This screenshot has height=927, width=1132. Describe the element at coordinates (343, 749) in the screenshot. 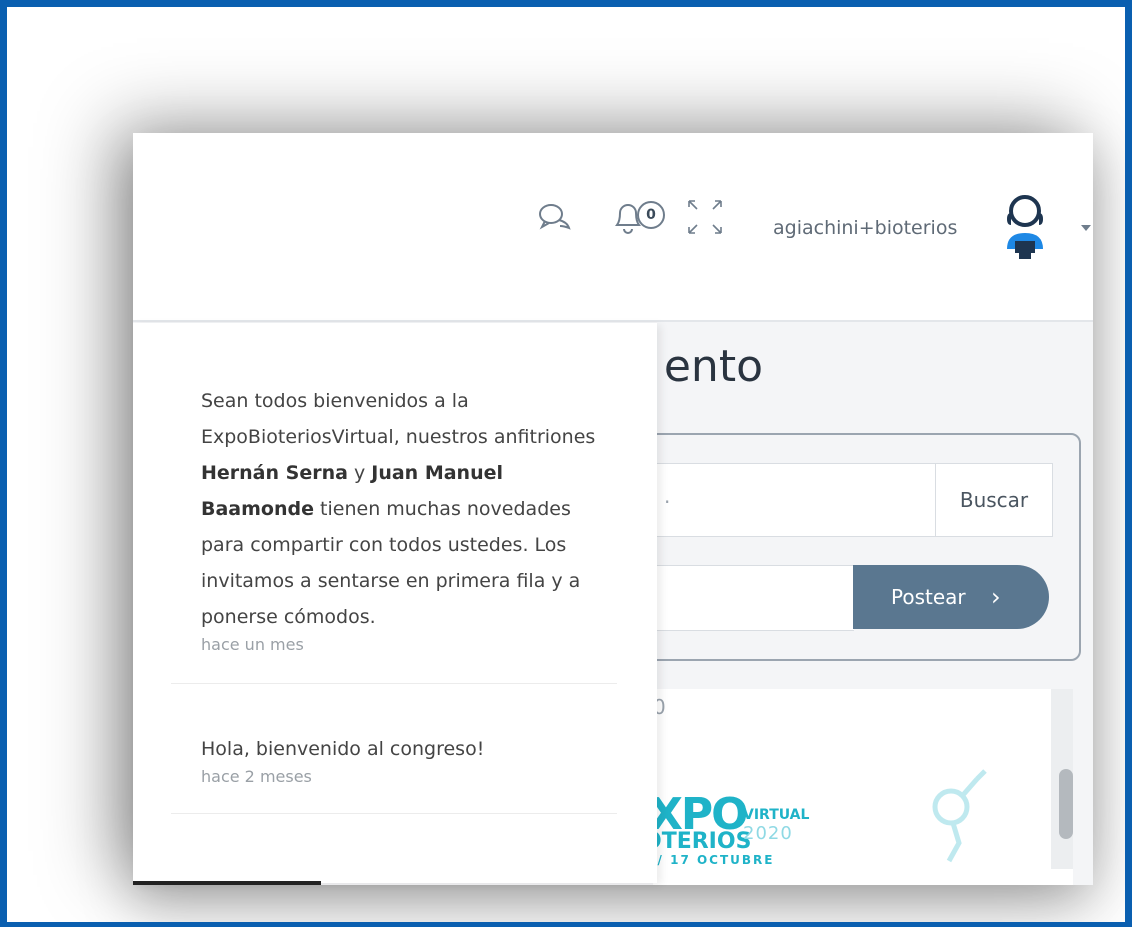

I see `notification-message: Hola, bienvenido al congreso!` at that location.